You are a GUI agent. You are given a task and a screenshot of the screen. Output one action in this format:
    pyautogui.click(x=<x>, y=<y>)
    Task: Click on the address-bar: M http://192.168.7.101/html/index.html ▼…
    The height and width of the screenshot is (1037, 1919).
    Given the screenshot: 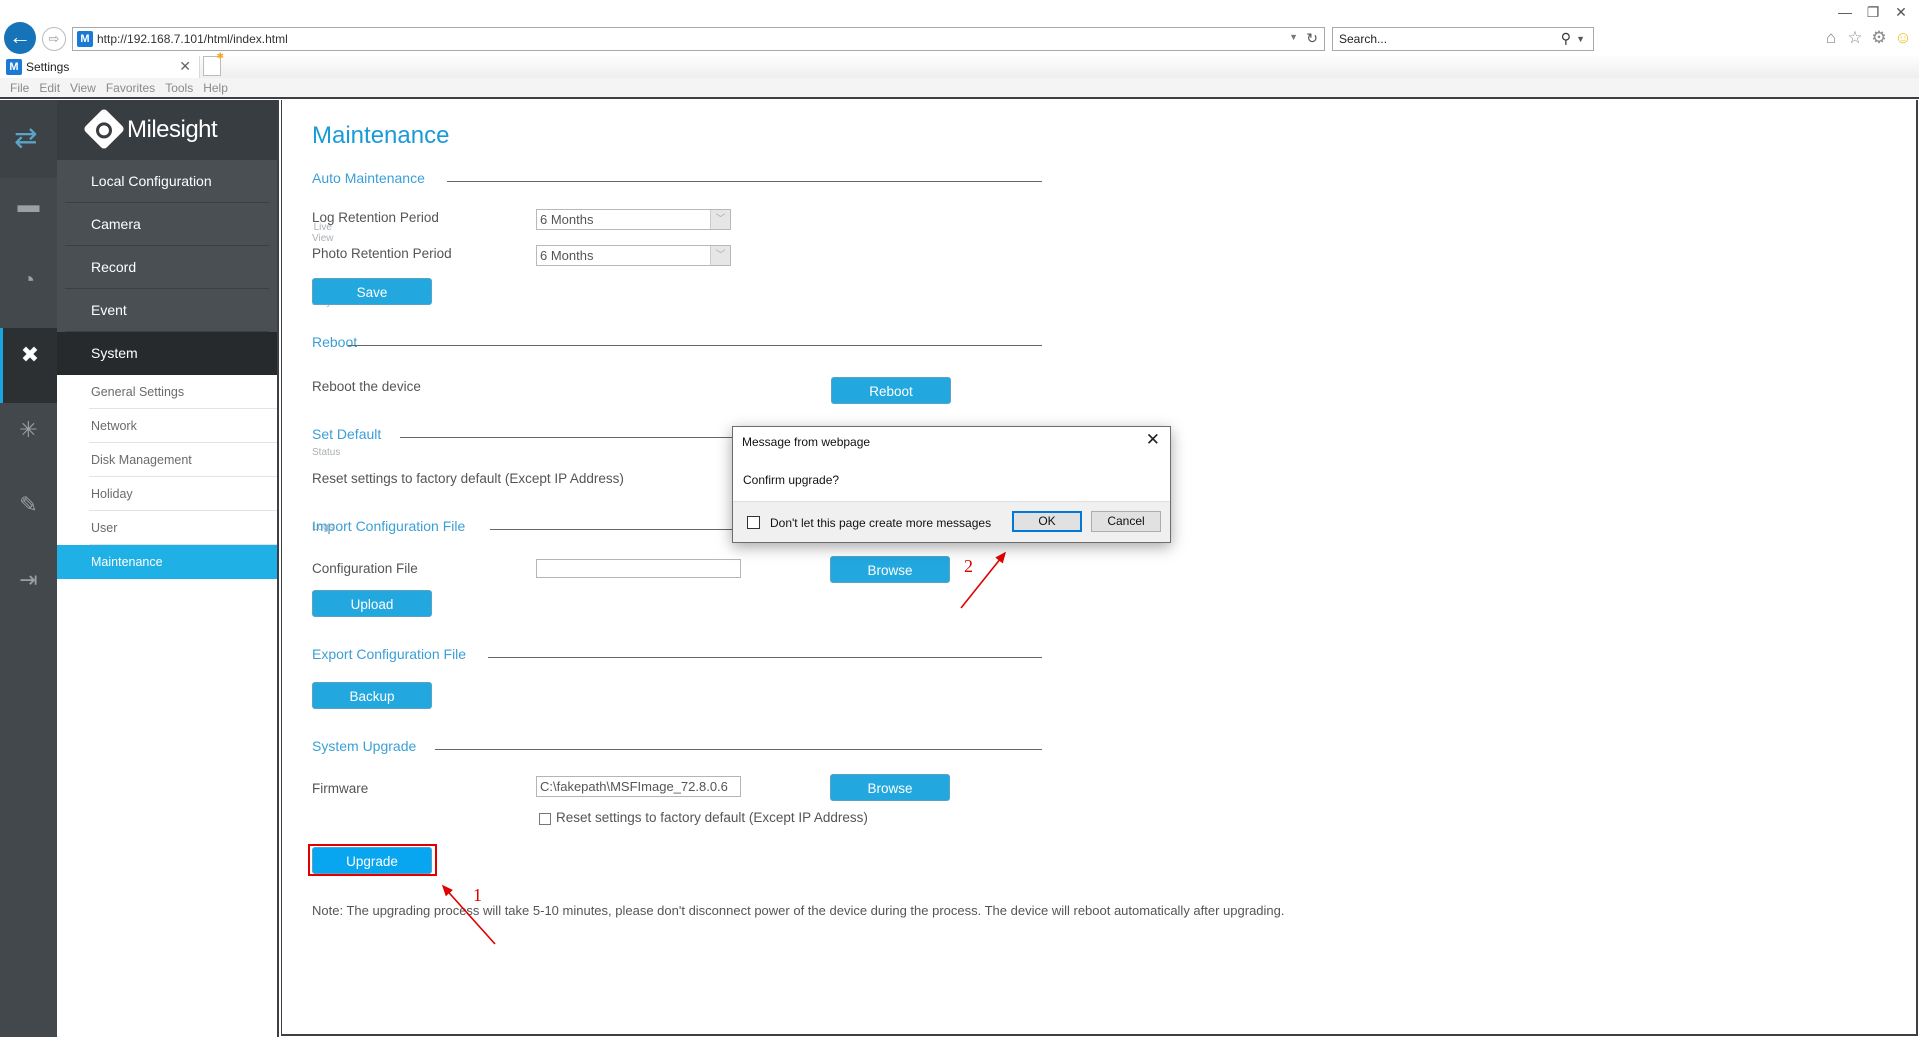 What is the action you would take?
    pyautogui.click(x=698, y=39)
    